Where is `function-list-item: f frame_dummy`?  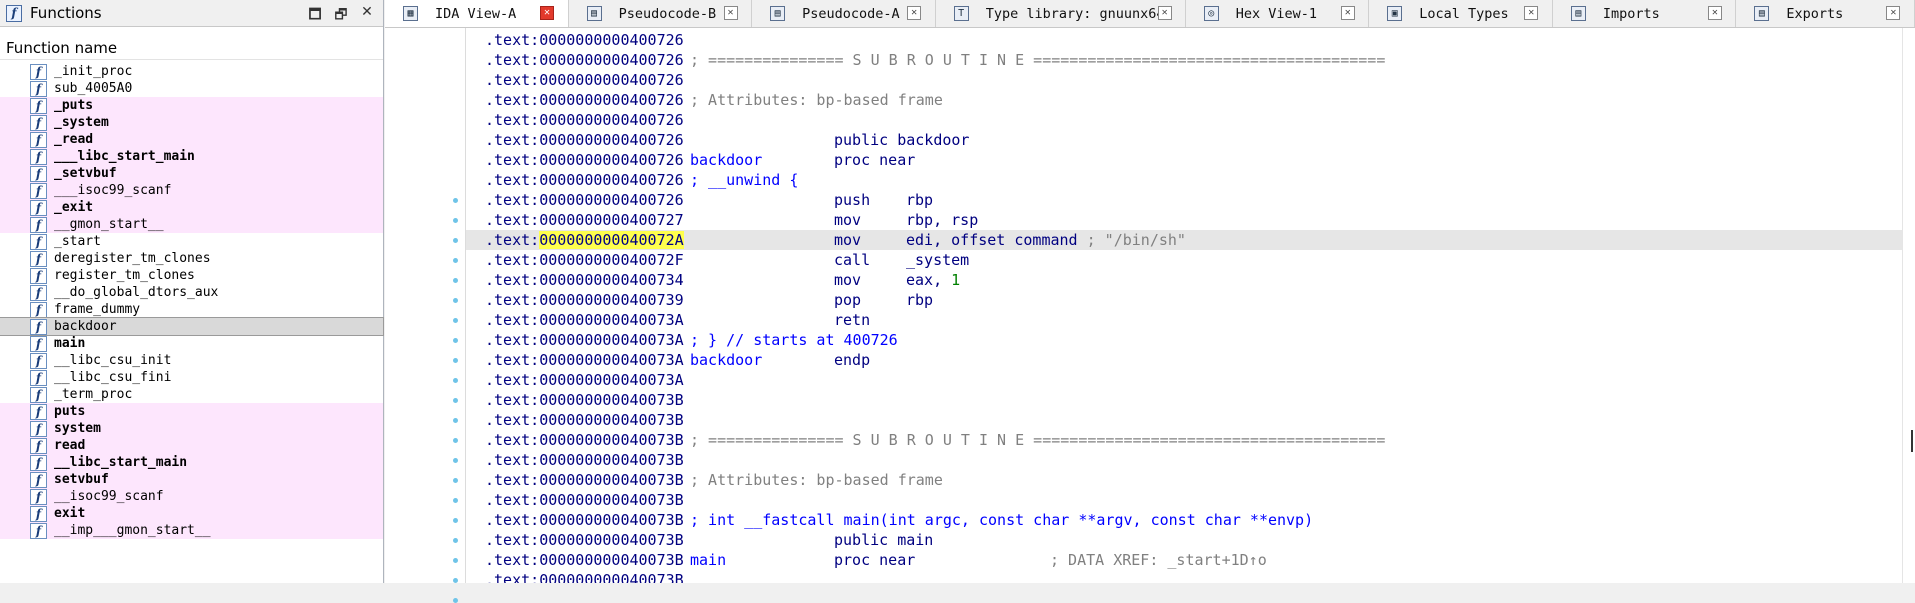 function-list-item: f frame_dummy is located at coordinates (191, 309).